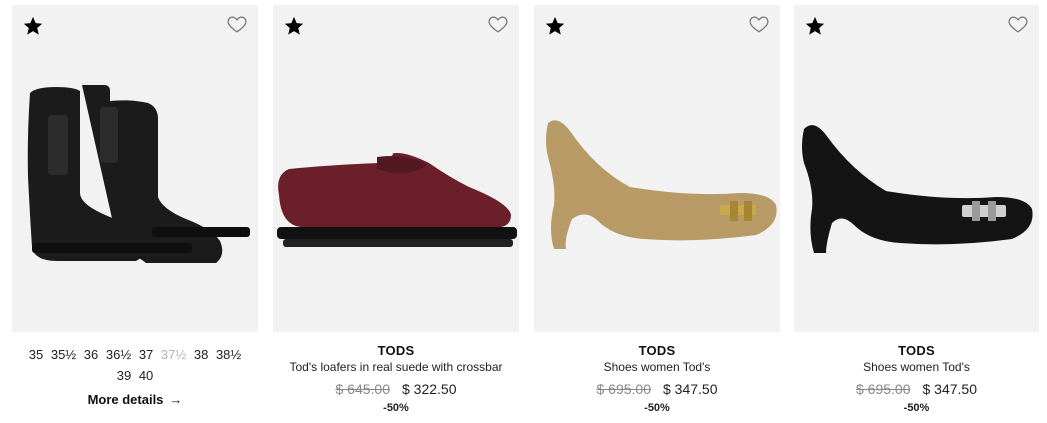  I want to click on size-option-unavailable: 37½, so click(173, 354).